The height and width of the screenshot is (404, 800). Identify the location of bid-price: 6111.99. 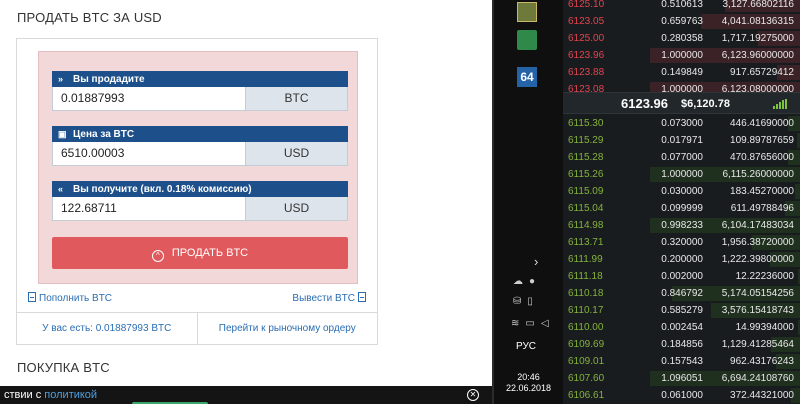
(585, 259).